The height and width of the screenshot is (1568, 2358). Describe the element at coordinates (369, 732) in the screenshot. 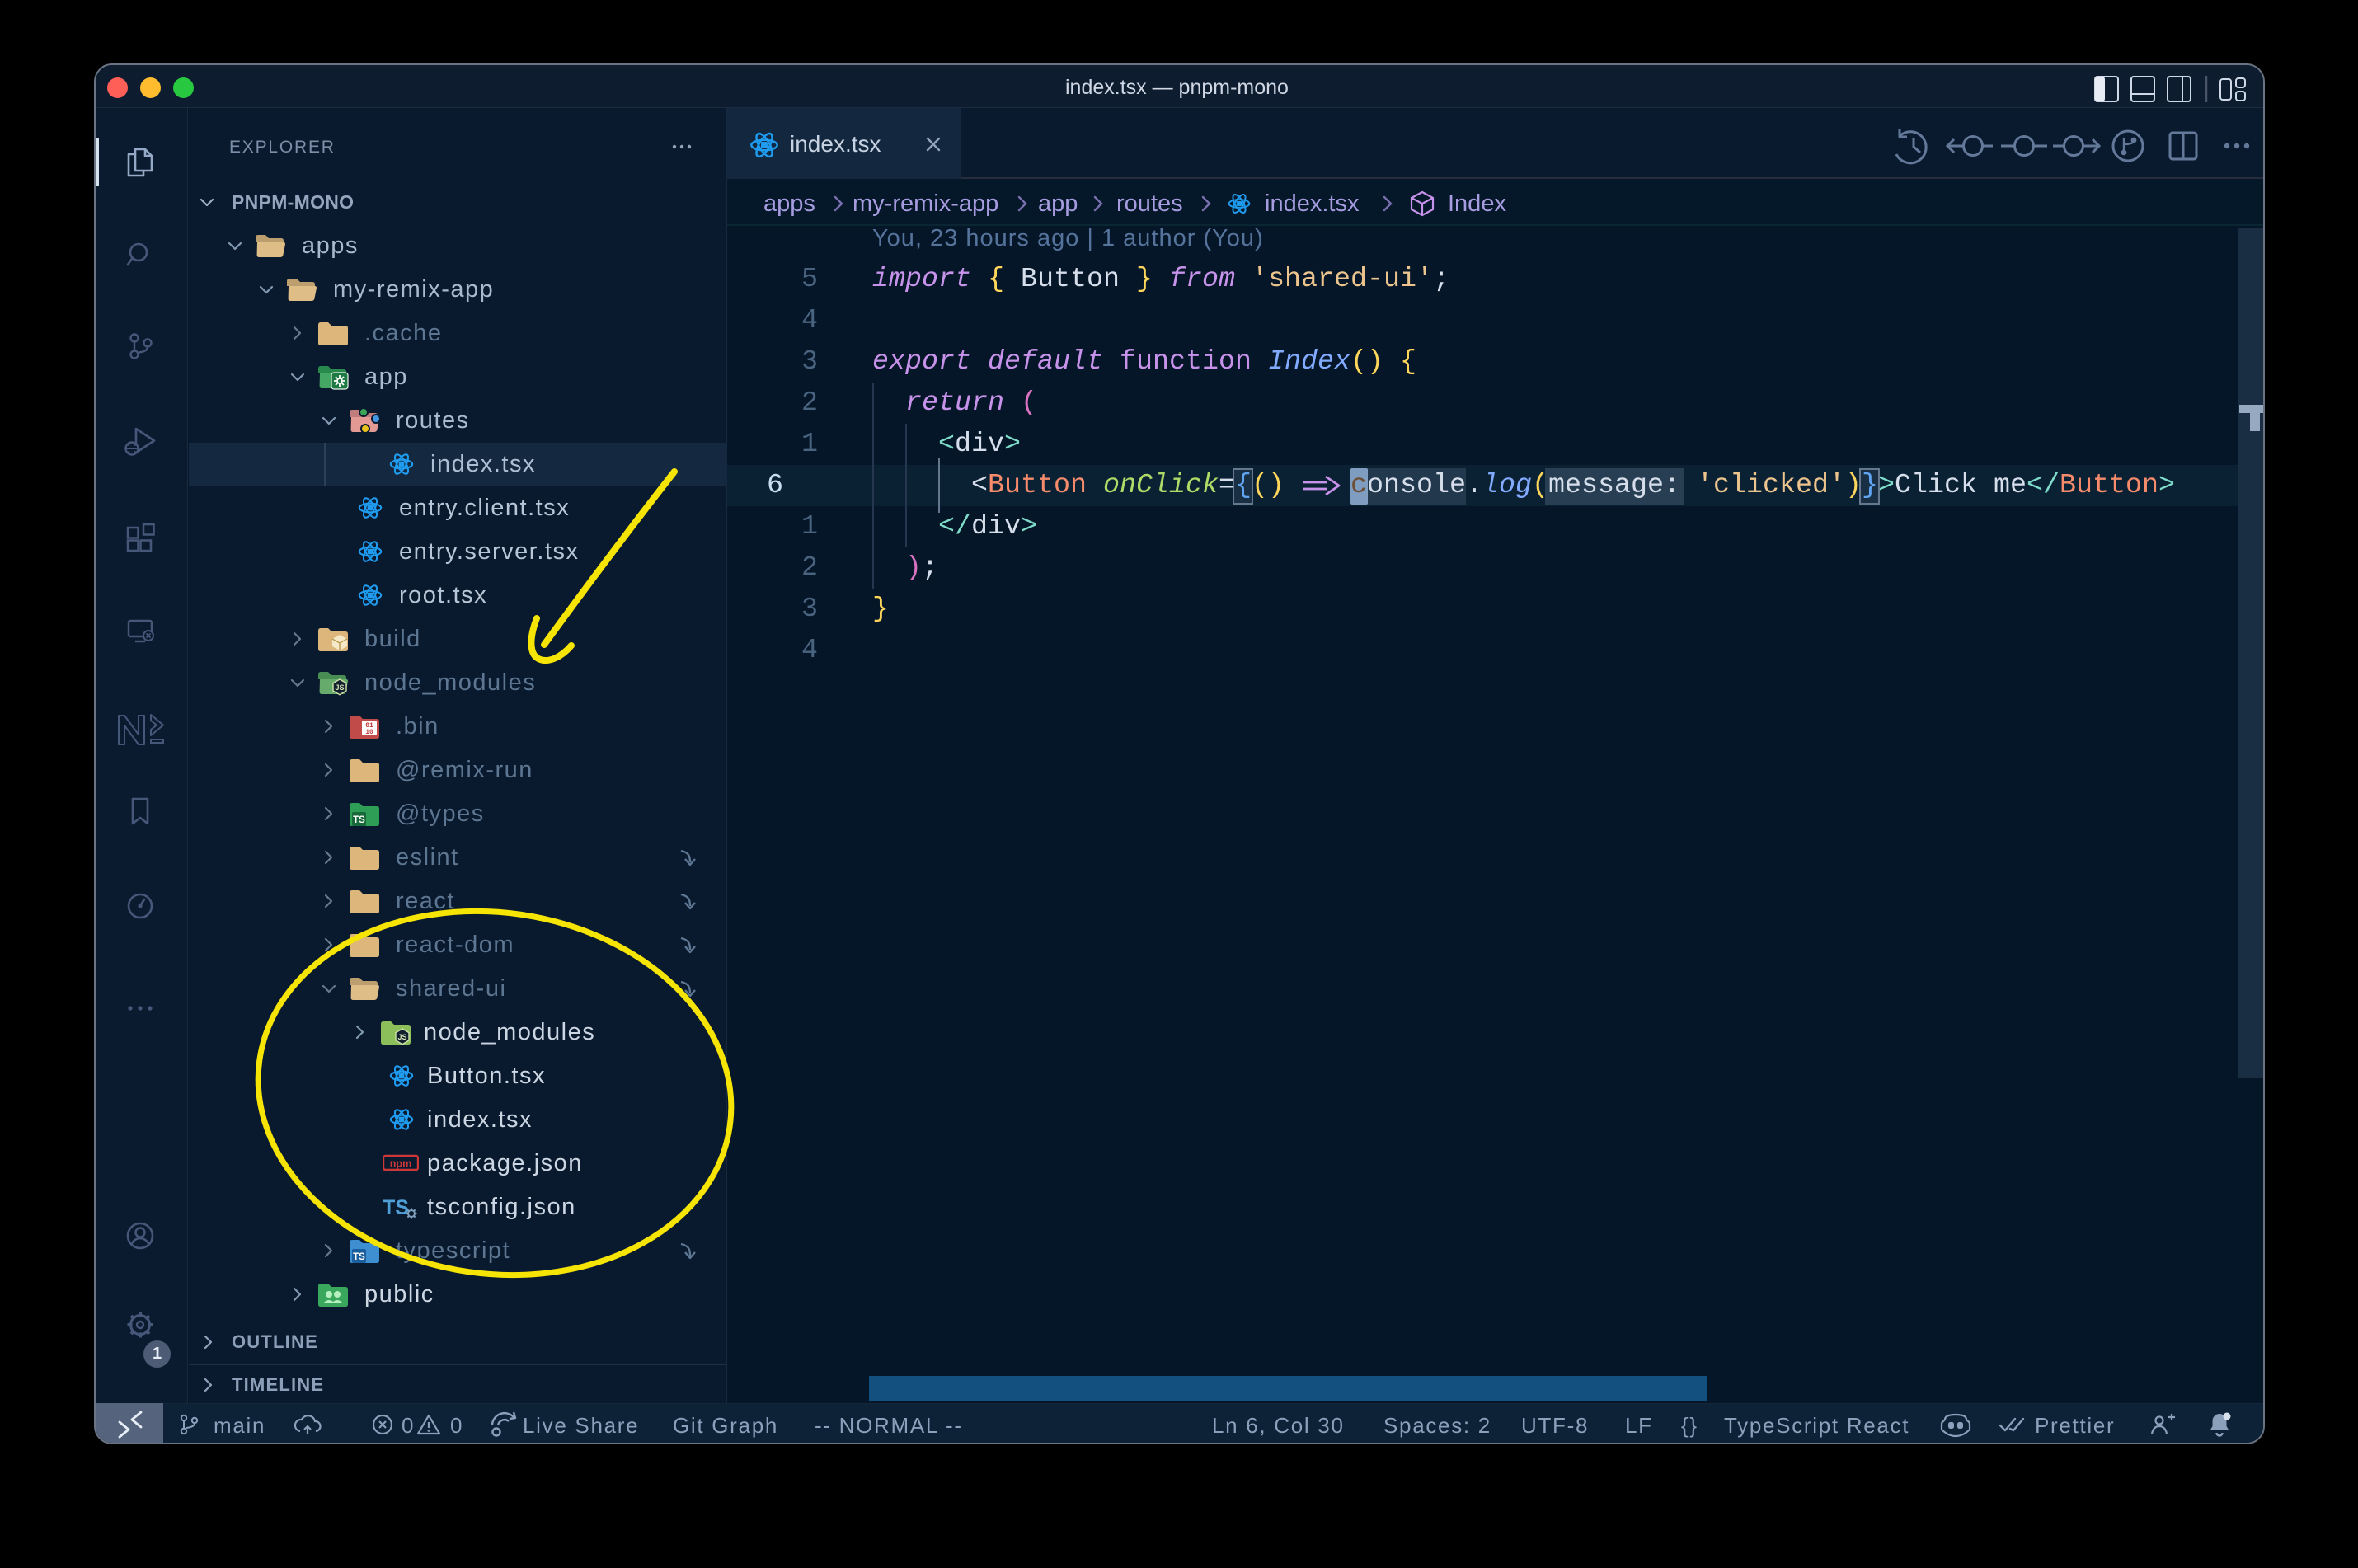

I see `svg-text: 10` at that location.